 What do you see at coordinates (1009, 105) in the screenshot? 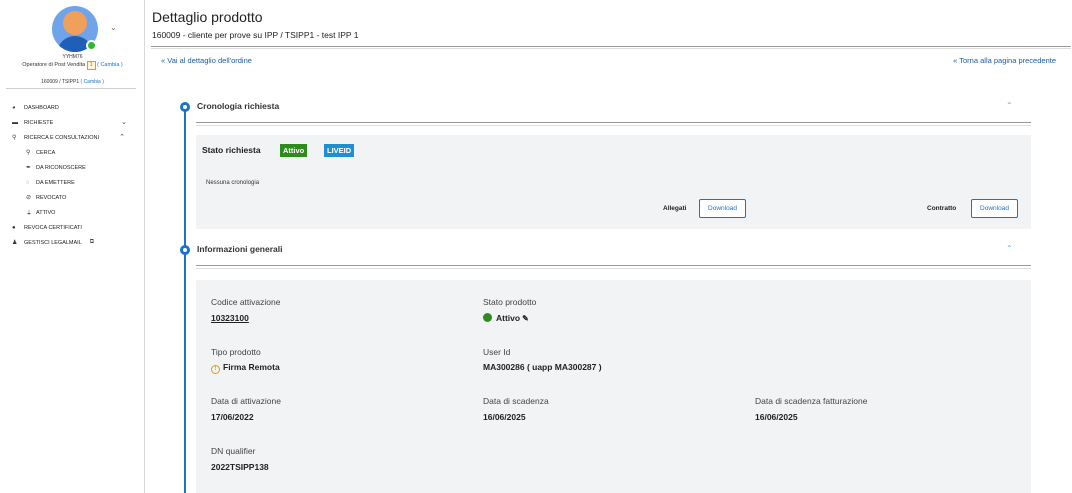
I see `collapse-history-chevron-icon: ⌃` at bounding box center [1009, 105].